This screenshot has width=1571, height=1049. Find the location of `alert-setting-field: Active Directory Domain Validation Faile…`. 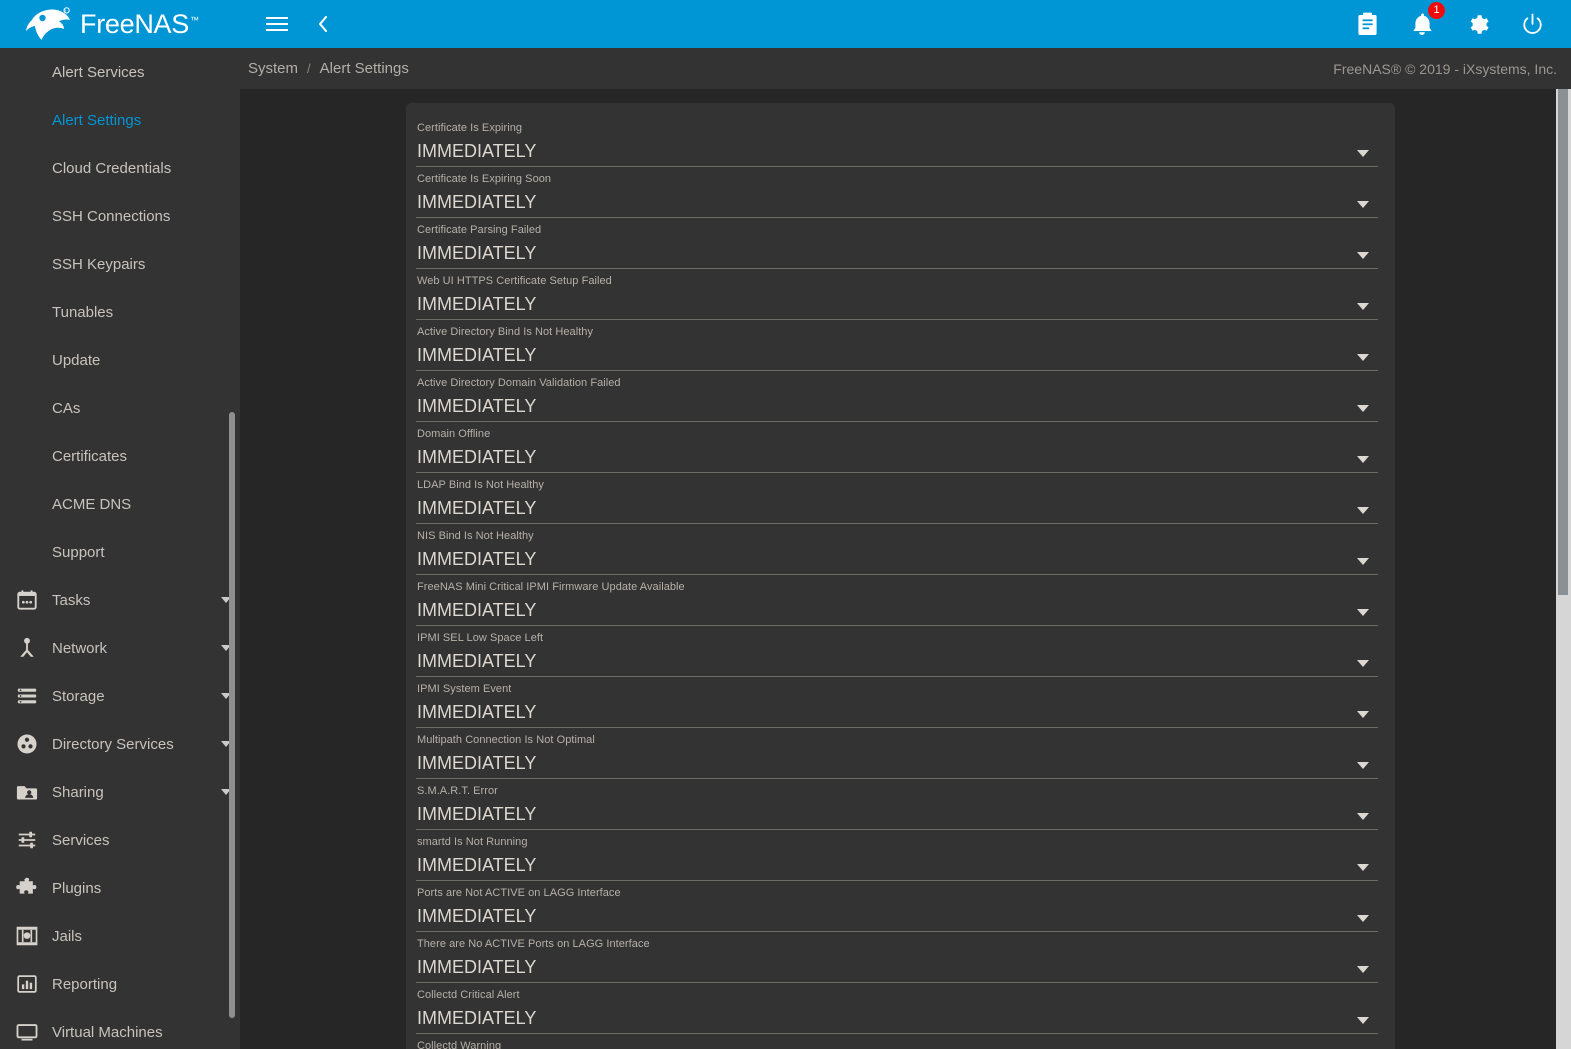

alert-setting-field: Active Directory Domain Validation Faile… is located at coordinates (897, 396).